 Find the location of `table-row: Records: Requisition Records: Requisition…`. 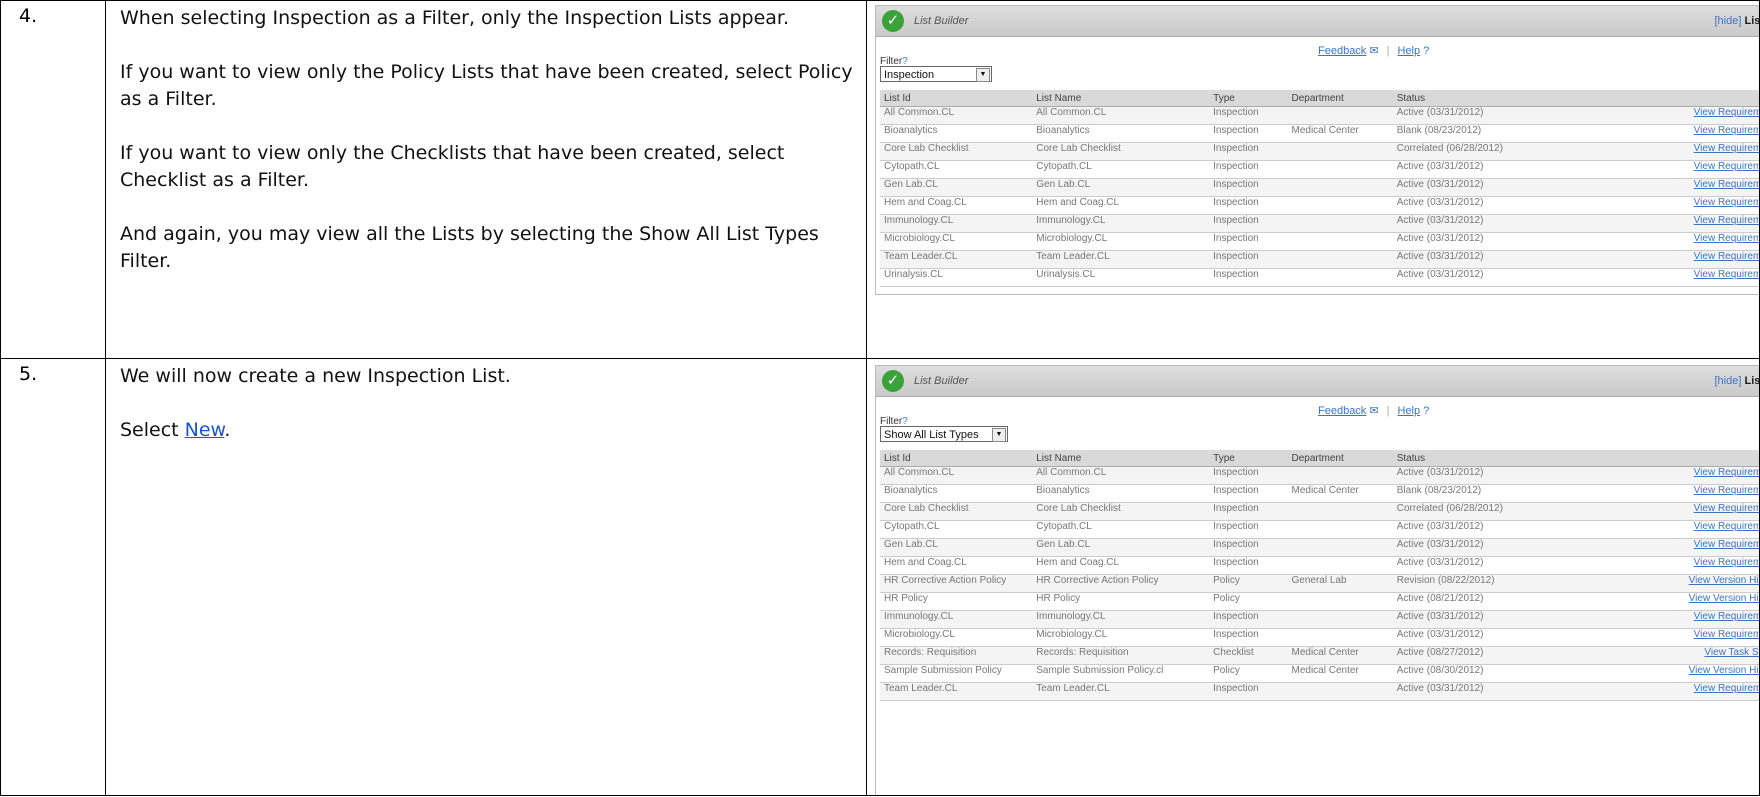

table-row: Records: Requisition Records: Requisition… is located at coordinates (1319, 655).